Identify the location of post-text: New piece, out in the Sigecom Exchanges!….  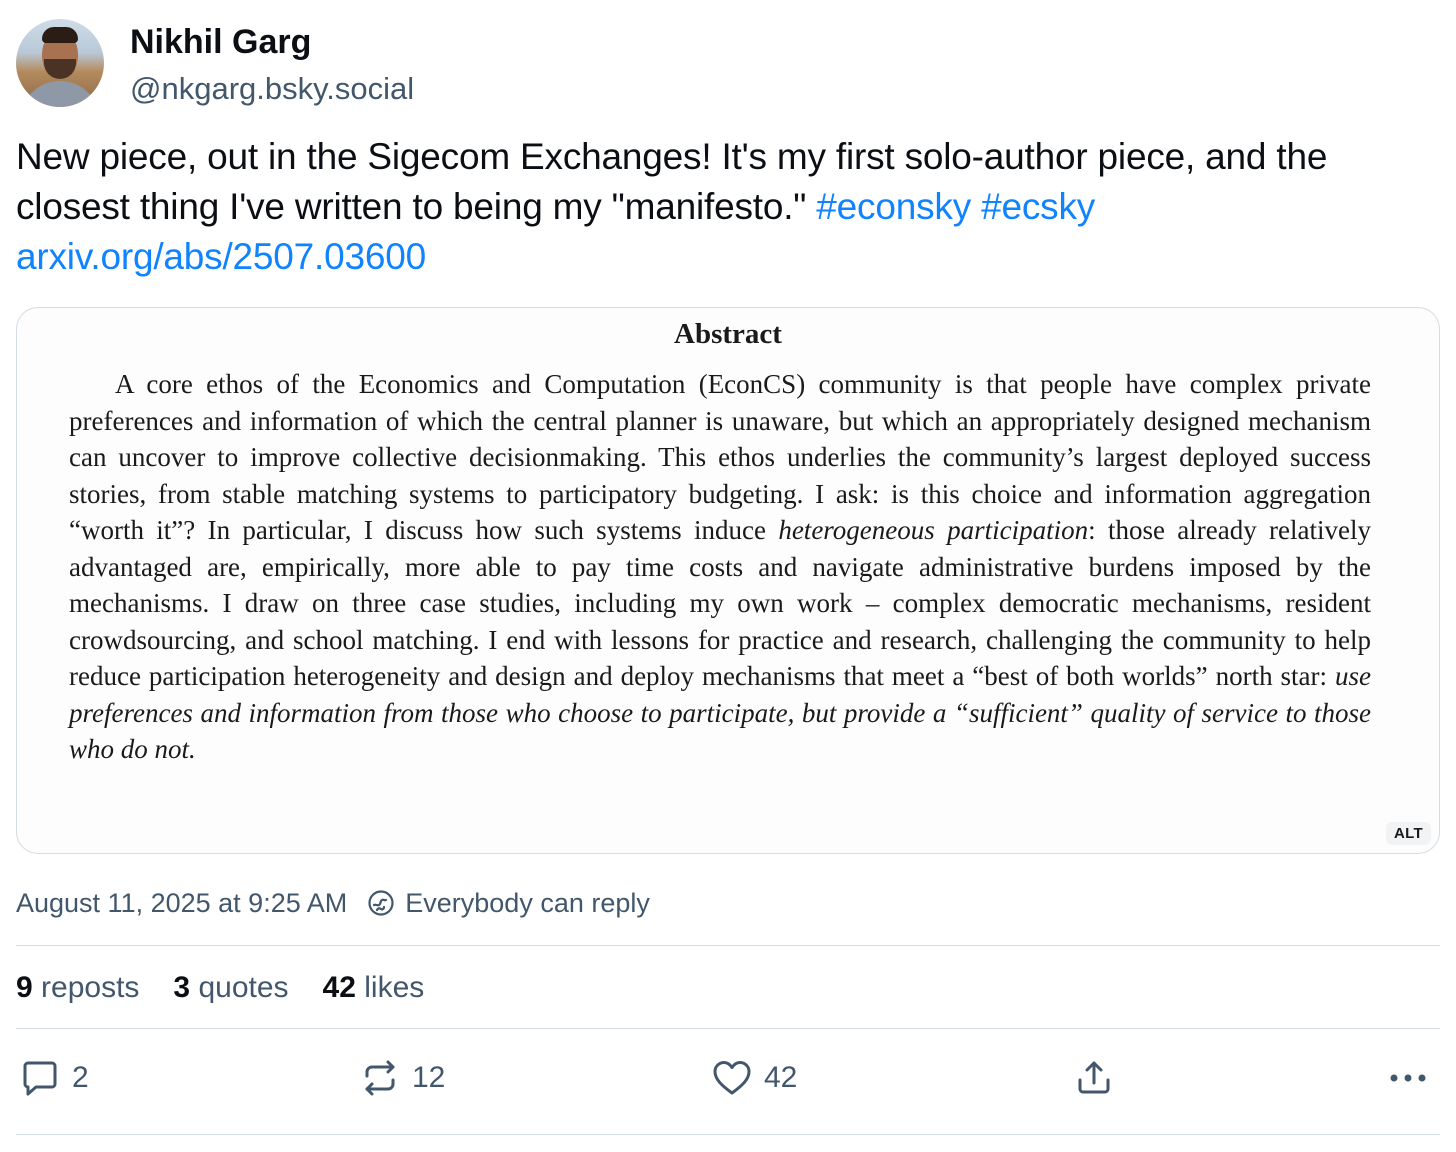
(728, 207).